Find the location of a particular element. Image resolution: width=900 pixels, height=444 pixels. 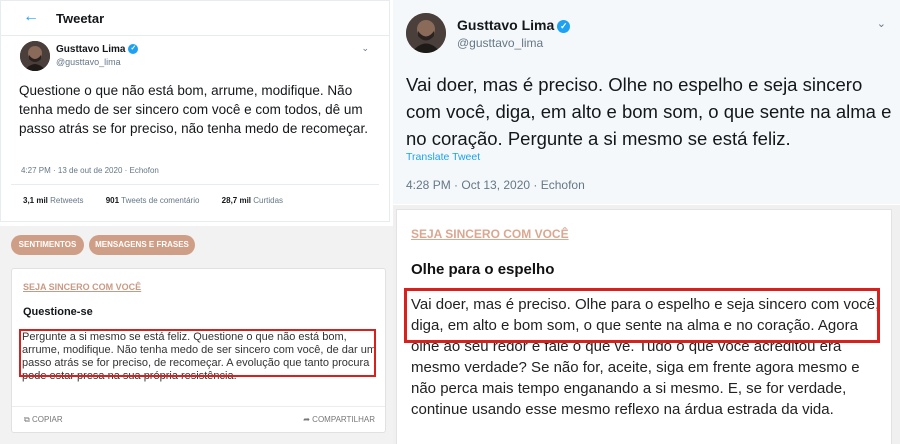

tweet-timestamp: 4:27 PM · 13 de out de 2020 · Echofon is located at coordinates (90, 170).